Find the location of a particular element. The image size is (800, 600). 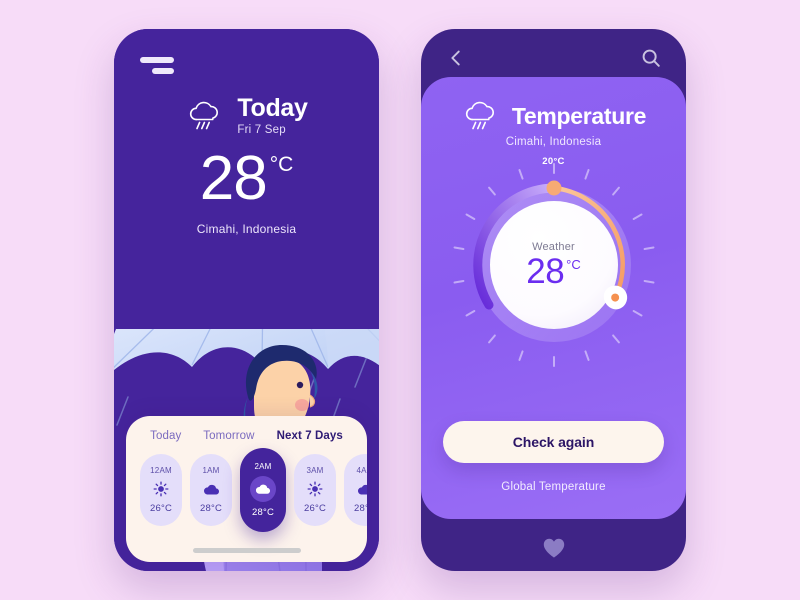

forecast-tabs: Today Tomorrow Next 7 Days is located at coordinates (246, 436).